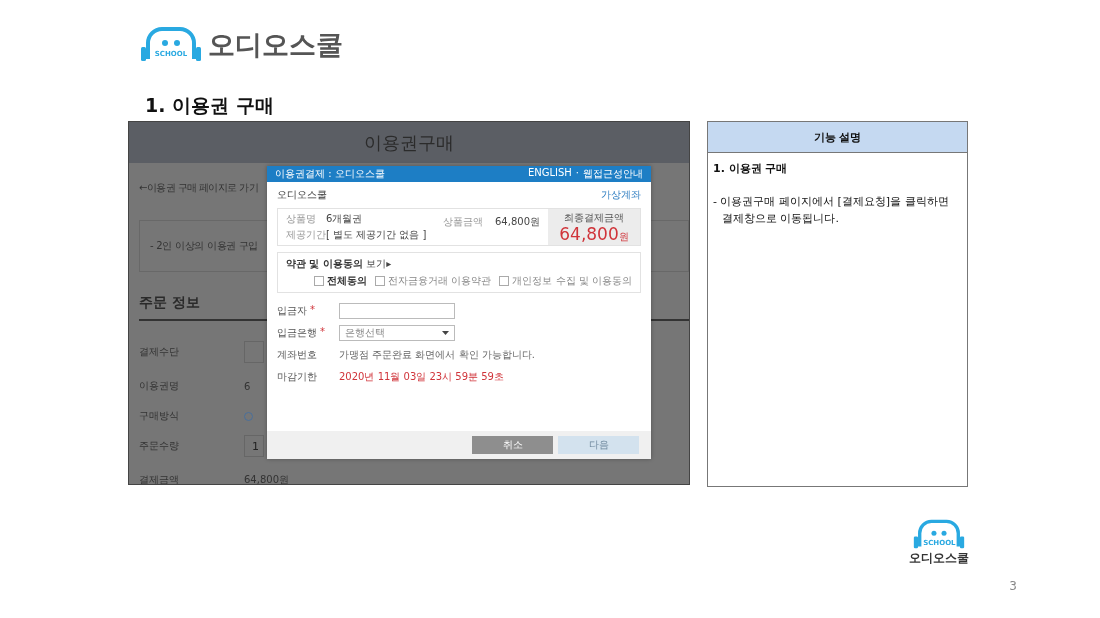  Describe the element at coordinates (297, 377) in the screenshot. I see `field-label: 마감기한` at that location.